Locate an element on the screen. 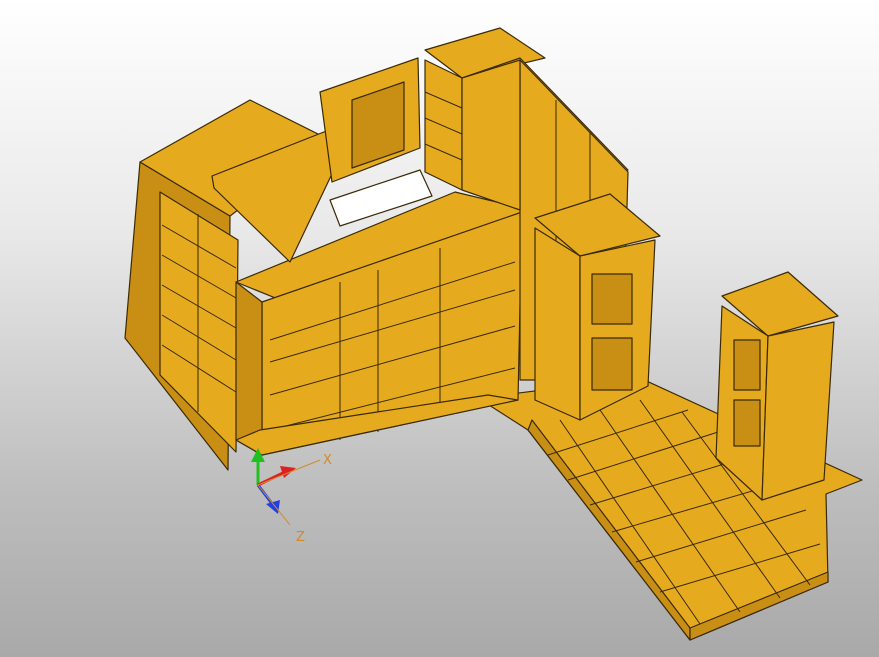  x-axis-arrowhead is located at coordinates (288, 472).